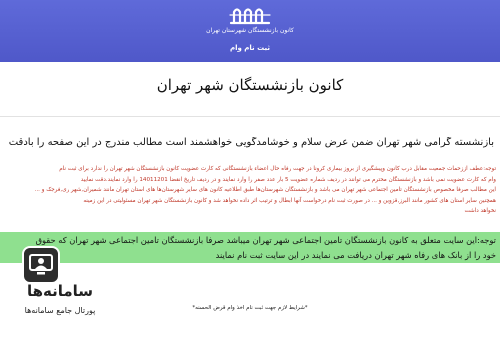 This screenshot has height=342, width=500. Describe the element at coordinates (480, 211) in the screenshot. I see `red-notice-line: نخواهد داشت` at that location.